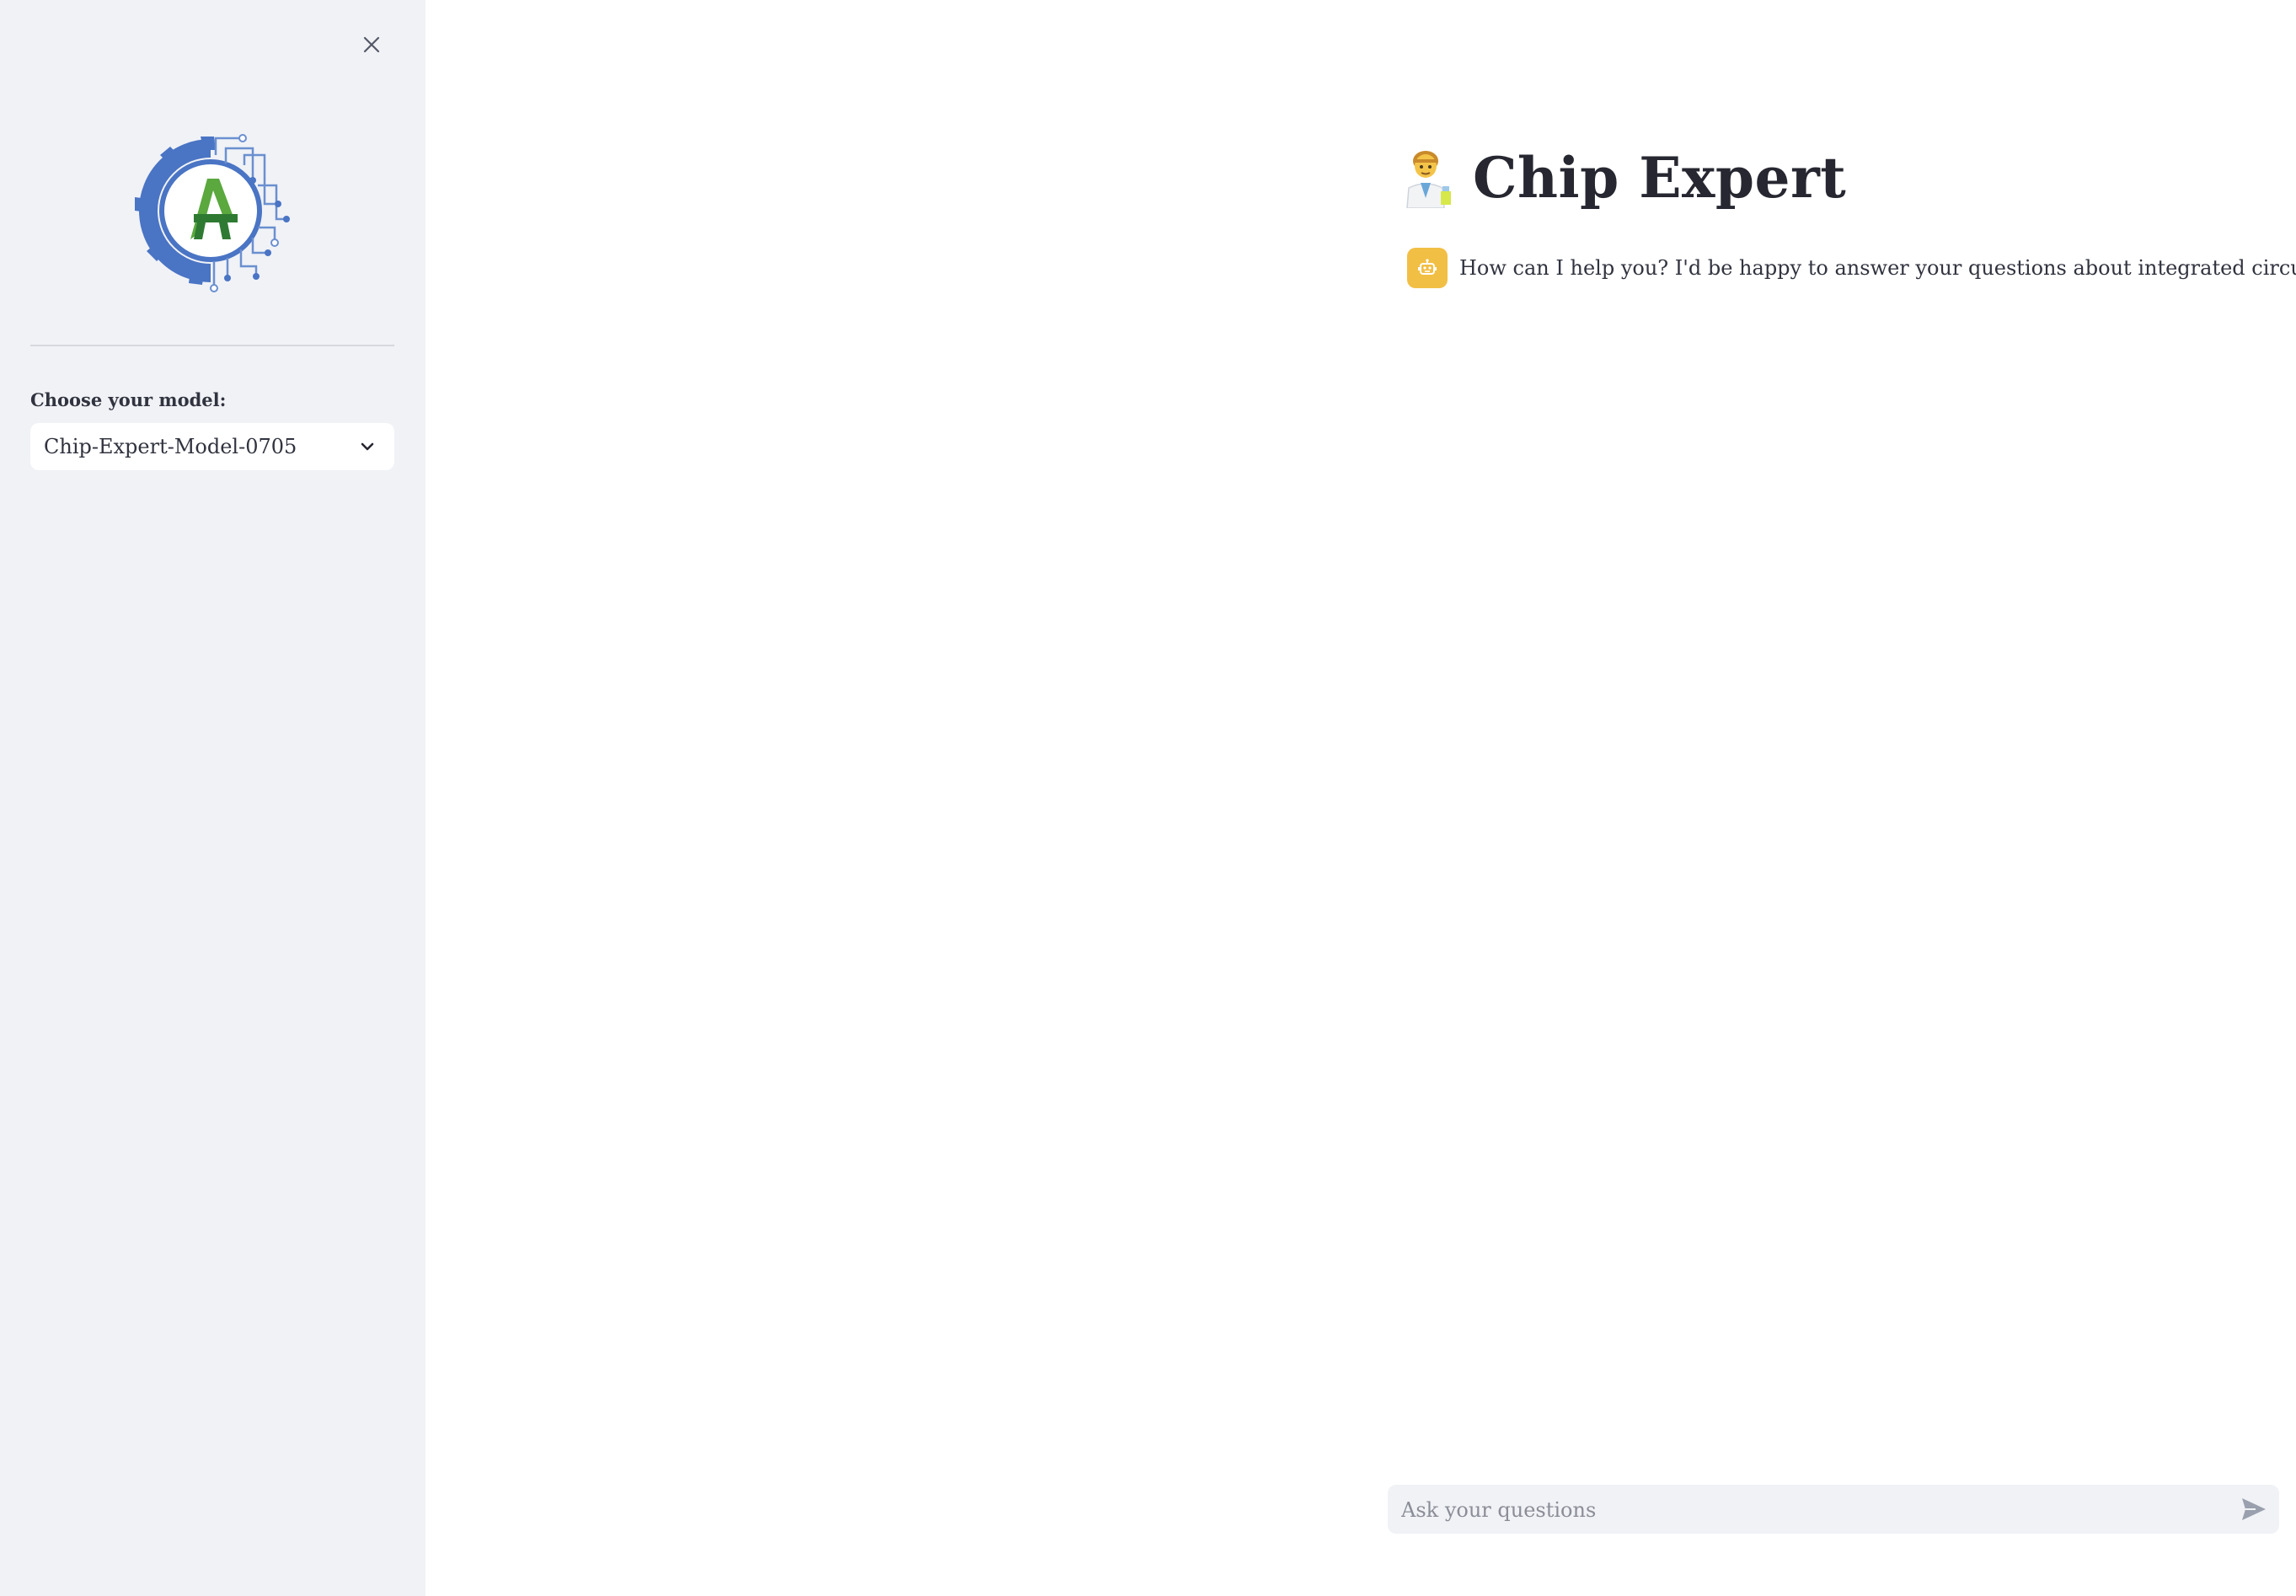  Describe the element at coordinates (212, 345) in the screenshot. I see `sidebar-divider` at that location.